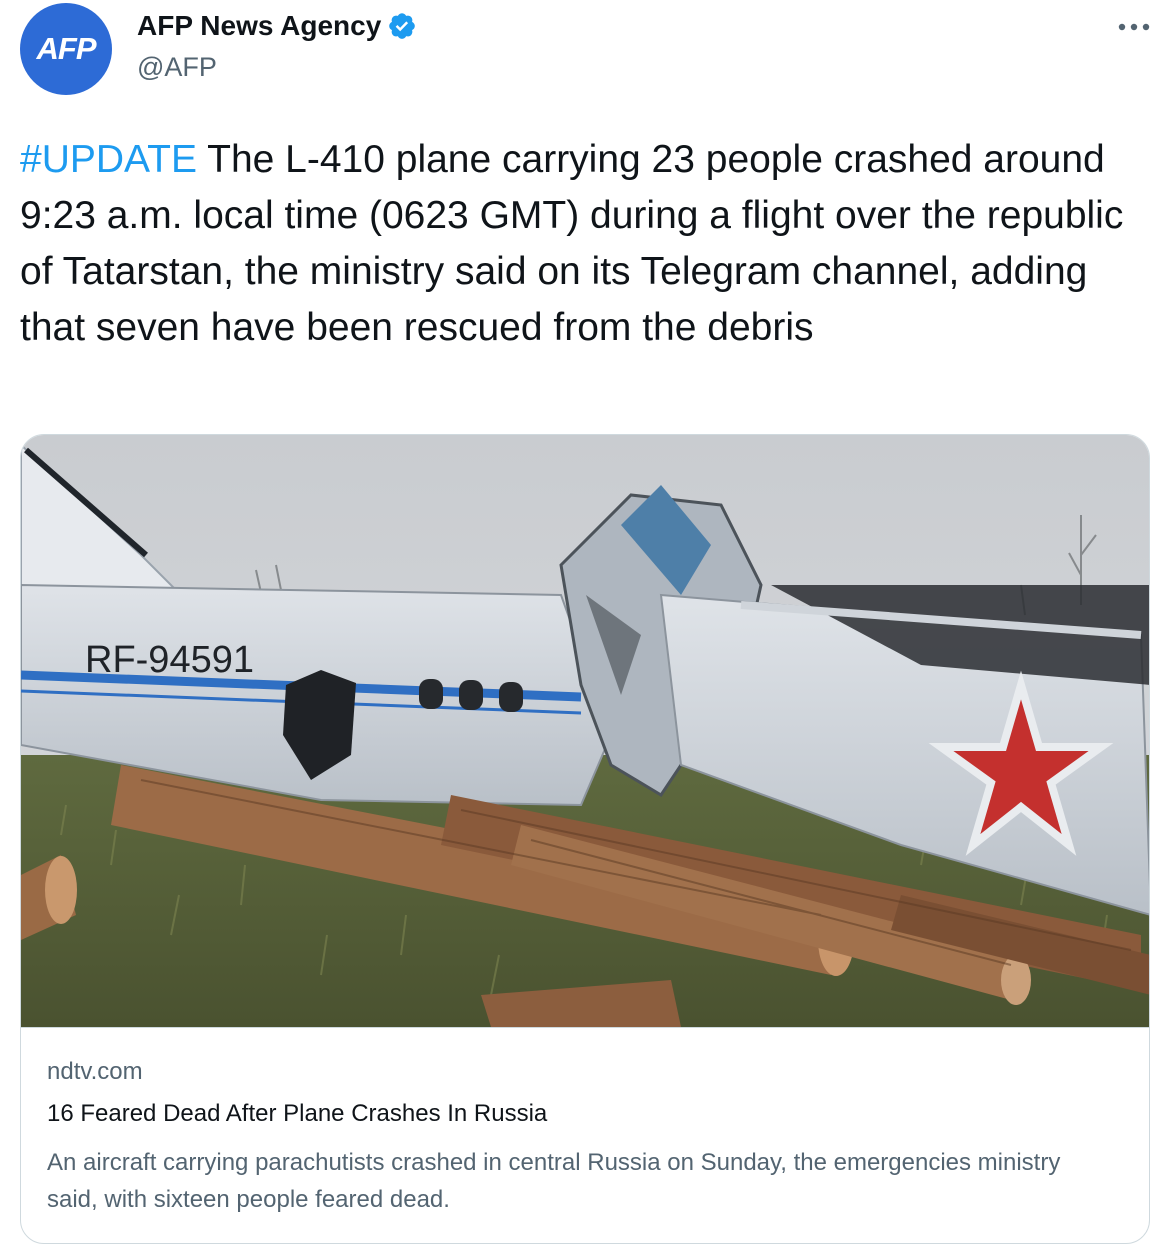 The image size is (1172, 1258). What do you see at coordinates (108, 159) in the screenshot?
I see `hashtag-link: #UPDATE` at bounding box center [108, 159].